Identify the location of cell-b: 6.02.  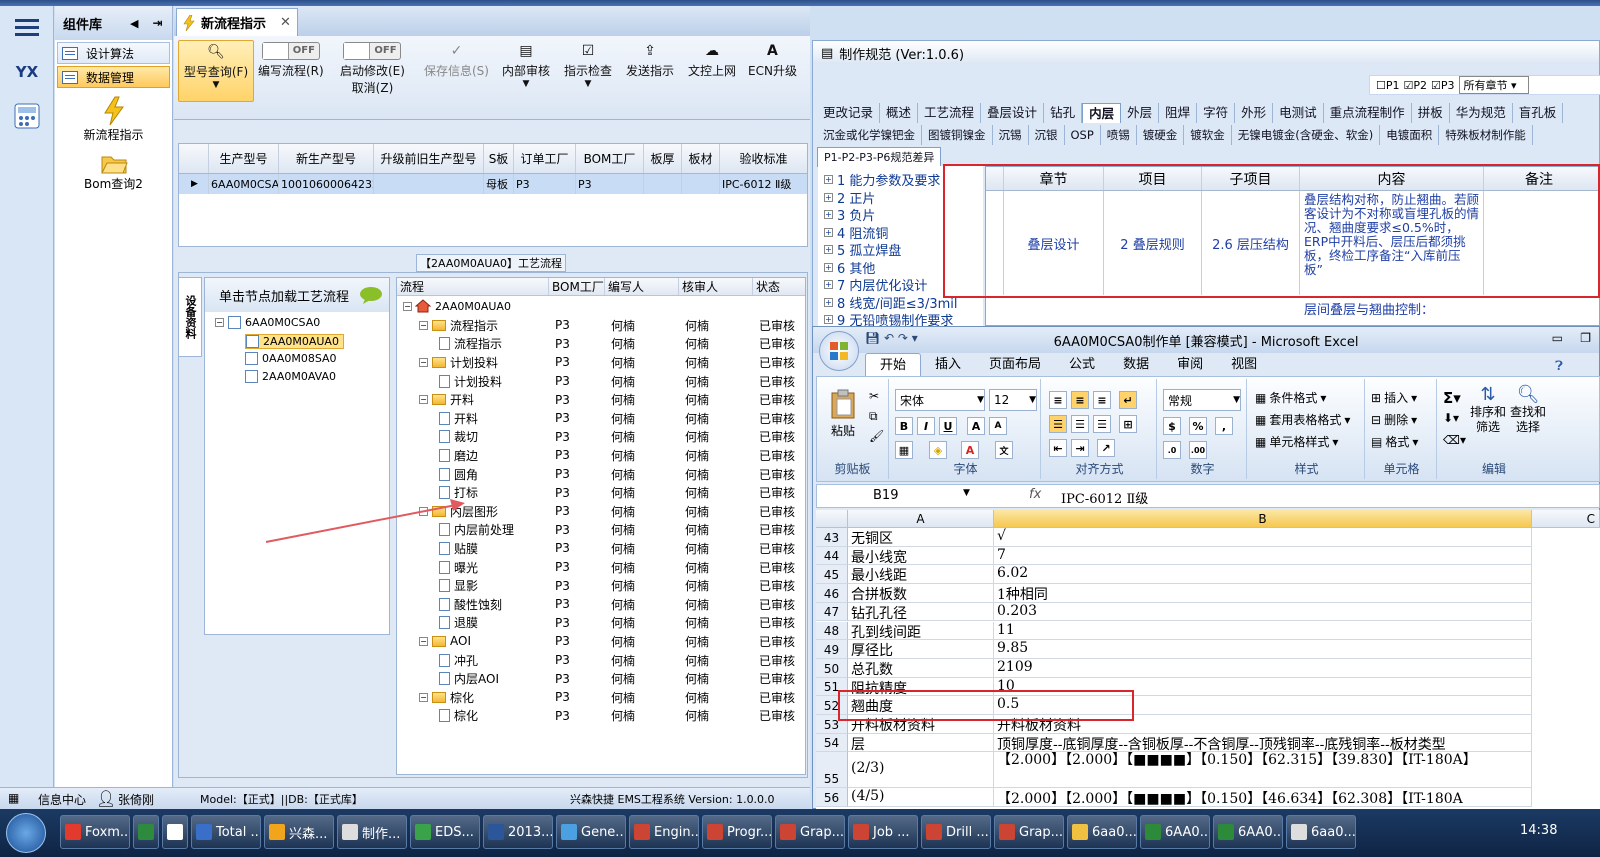
(1263, 575).